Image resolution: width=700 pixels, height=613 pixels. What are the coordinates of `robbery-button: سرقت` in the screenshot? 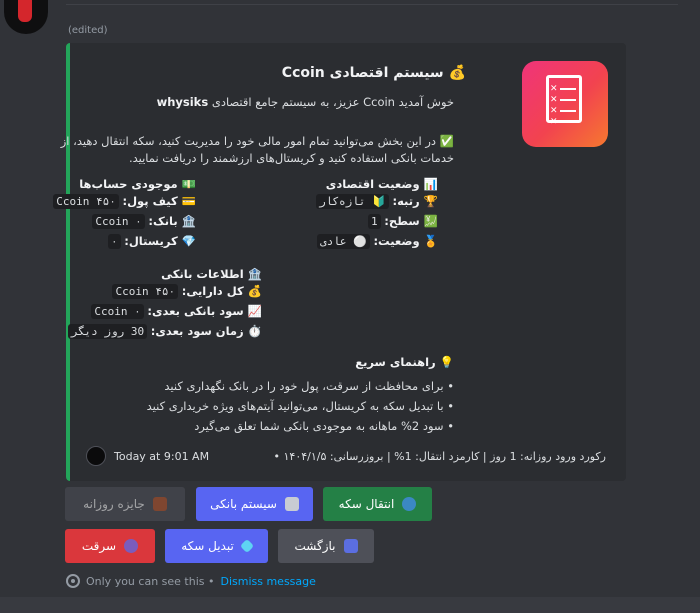 It's located at (110, 546).